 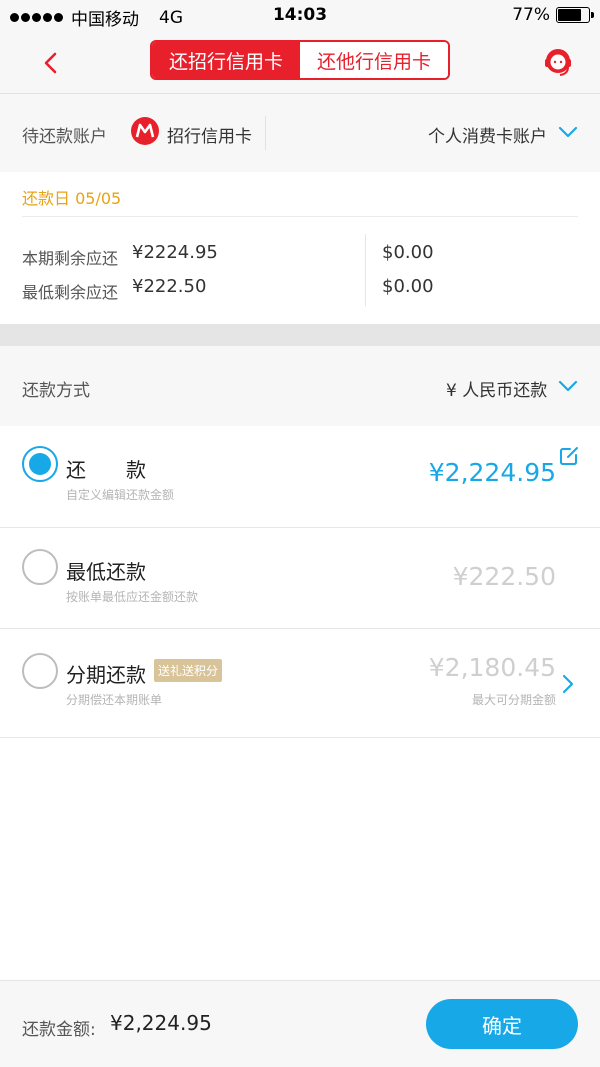 I want to click on account-type: 个人消费卡账户, so click(x=487, y=137).